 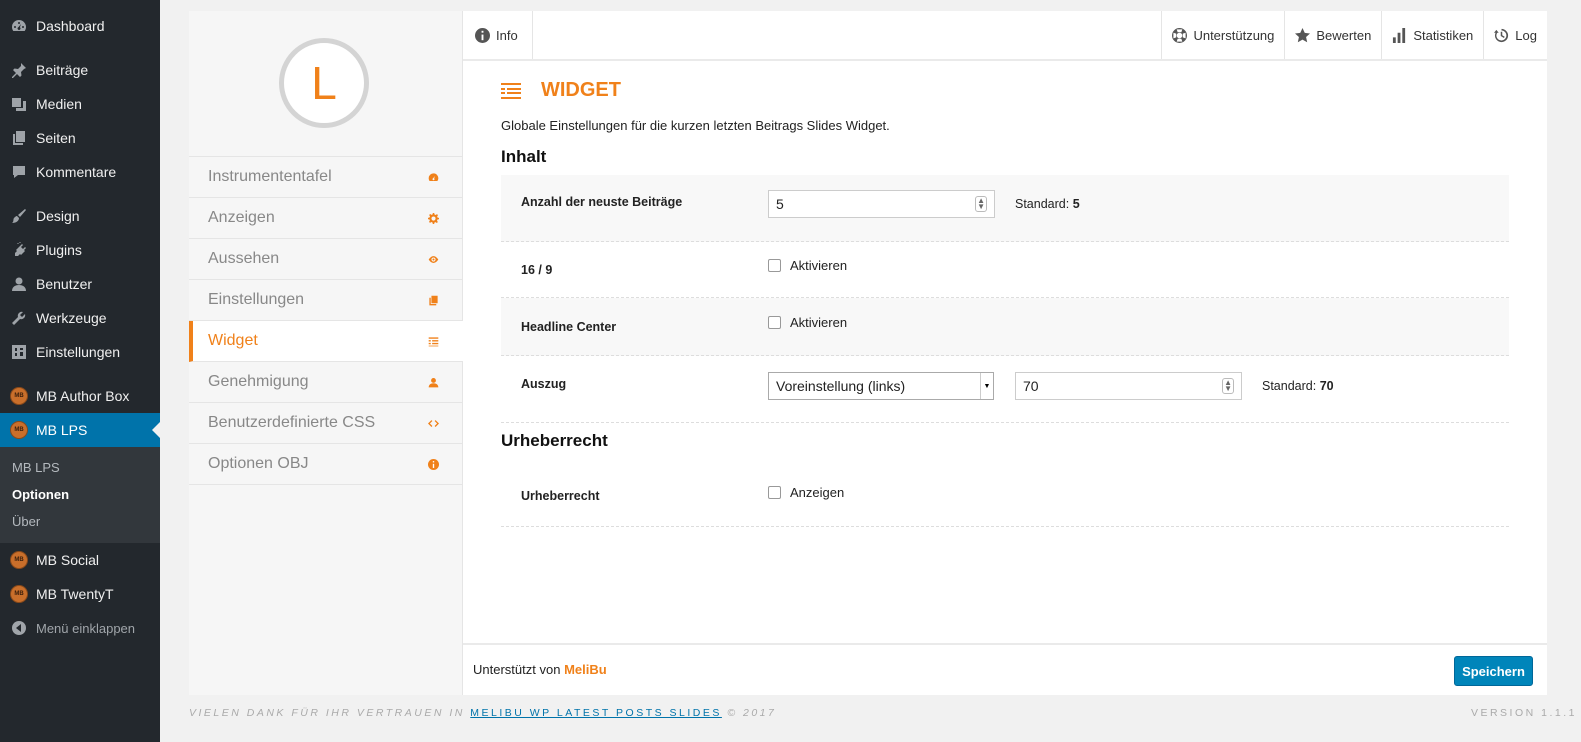 I want to click on bar-chart-icon, so click(x=1399, y=35).